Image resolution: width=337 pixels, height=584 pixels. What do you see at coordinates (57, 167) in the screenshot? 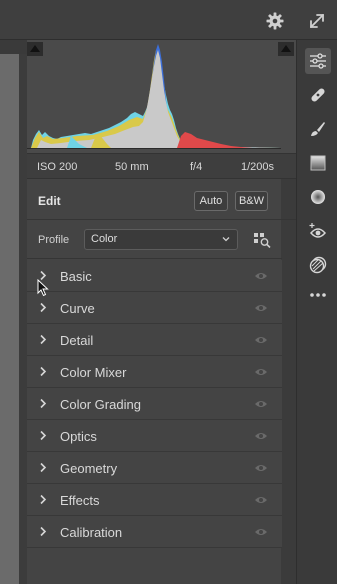
I see `iso-value: ISO 200` at bounding box center [57, 167].